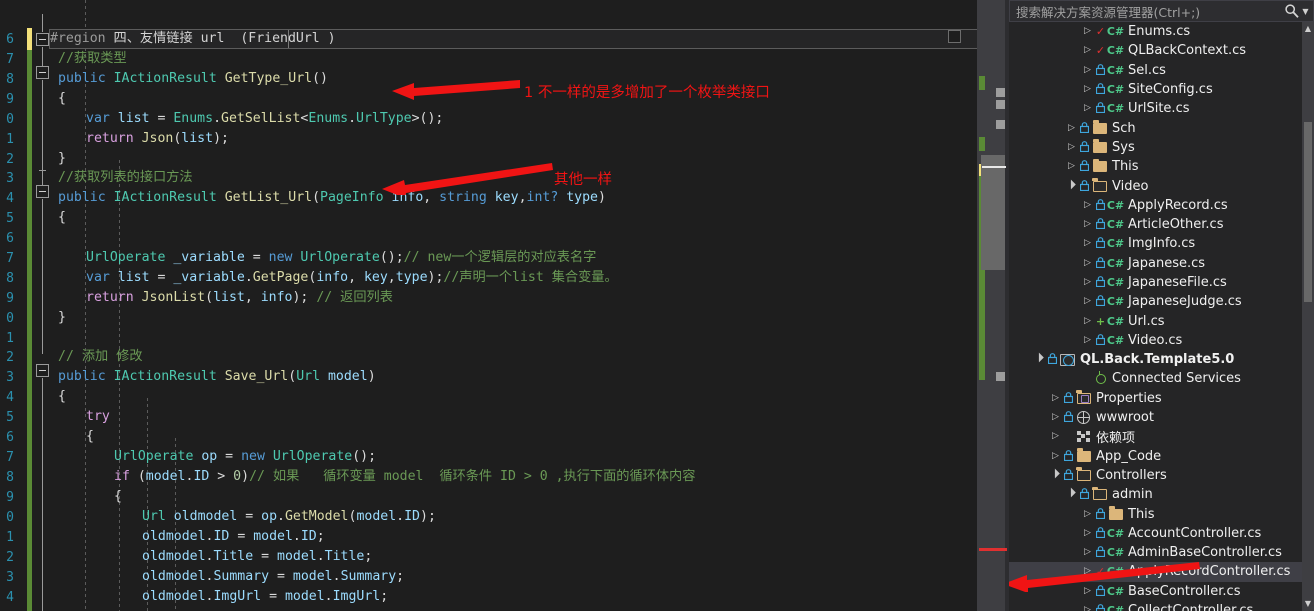 The width and height of the screenshot is (1314, 611). Describe the element at coordinates (1155, 606) in the screenshot. I see `tree-item-collectcontroller-cs: C#CollectController.cs` at that location.